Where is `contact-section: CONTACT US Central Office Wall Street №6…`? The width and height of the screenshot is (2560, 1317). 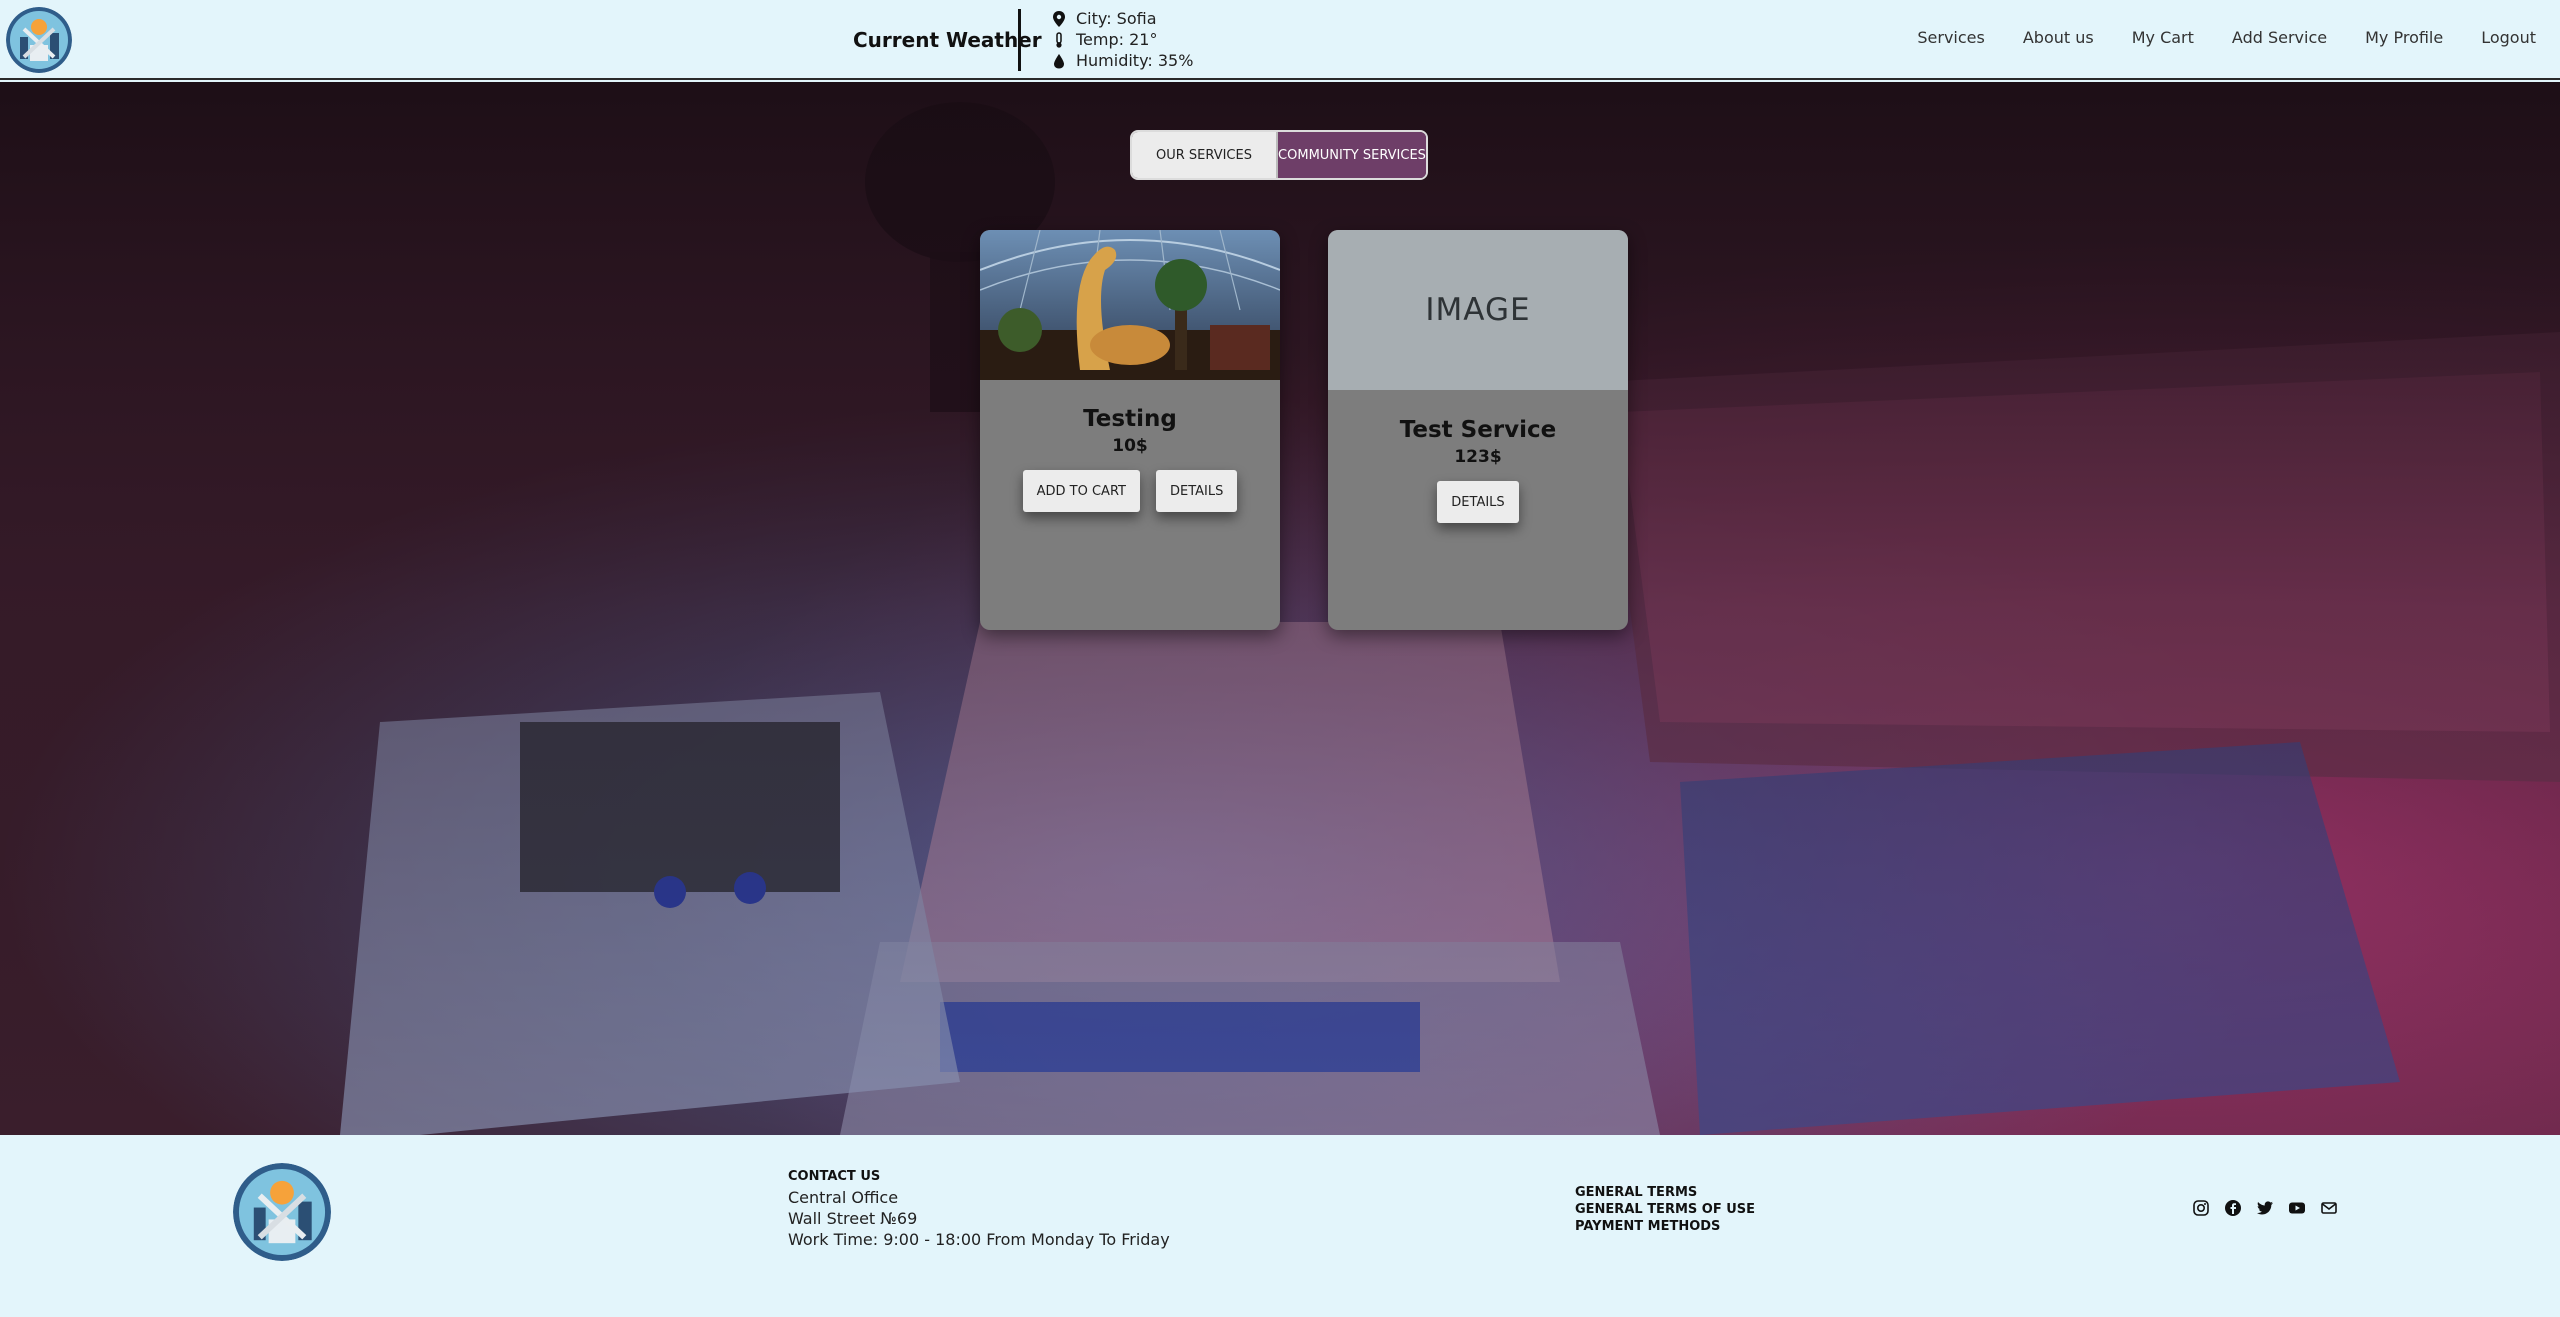
contact-section: CONTACT US Central Office Wall Street №6… is located at coordinates (979, 1209).